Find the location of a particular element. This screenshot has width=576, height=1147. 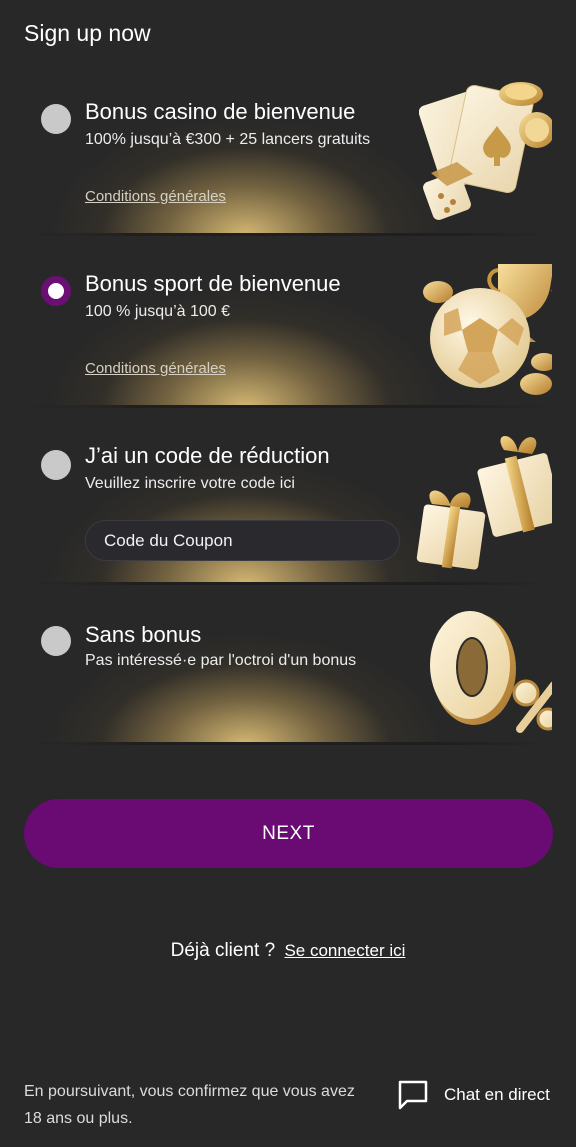

login-row: Déjà client ? Se connecter ici is located at coordinates (288, 951).